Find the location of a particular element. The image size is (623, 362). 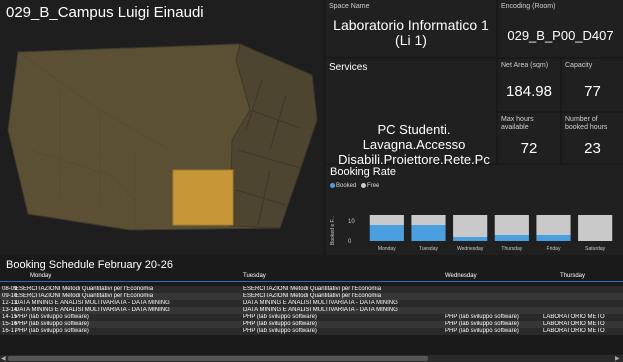

max-hours-value: 72 is located at coordinates (529, 148).